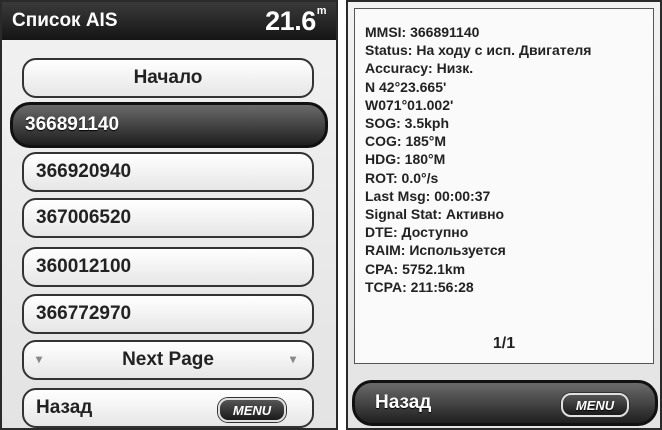  Describe the element at coordinates (168, 314) in the screenshot. I see `list-item: 366772970` at that location.